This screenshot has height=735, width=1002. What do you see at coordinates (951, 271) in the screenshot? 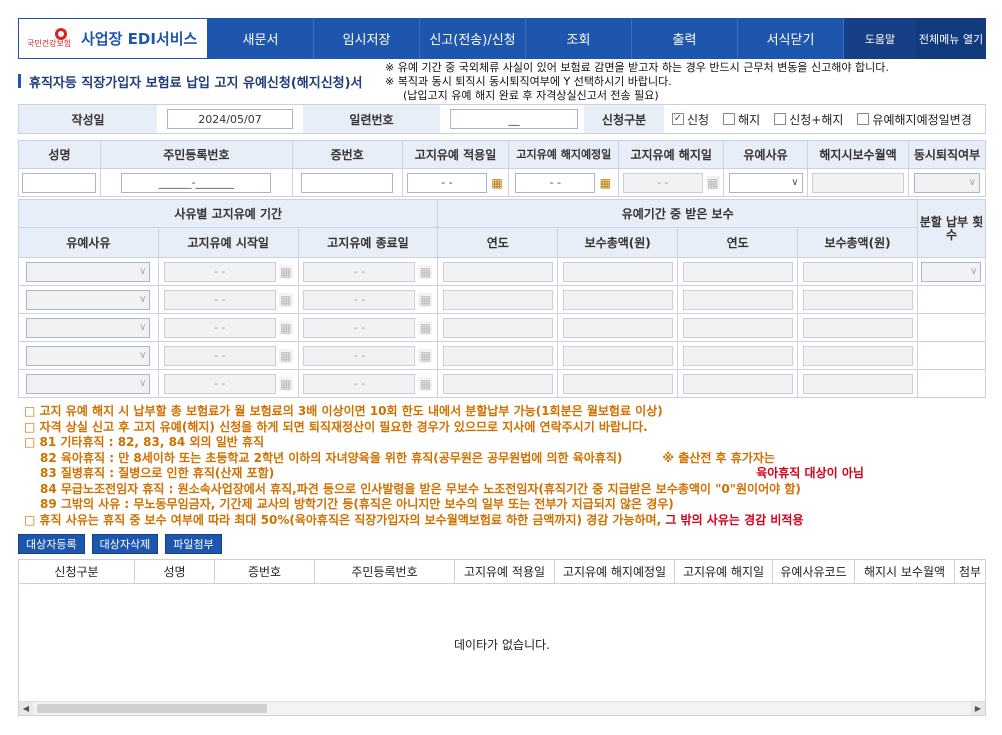
I see `split-count-select: ∨` at bounding box center [951, 271].